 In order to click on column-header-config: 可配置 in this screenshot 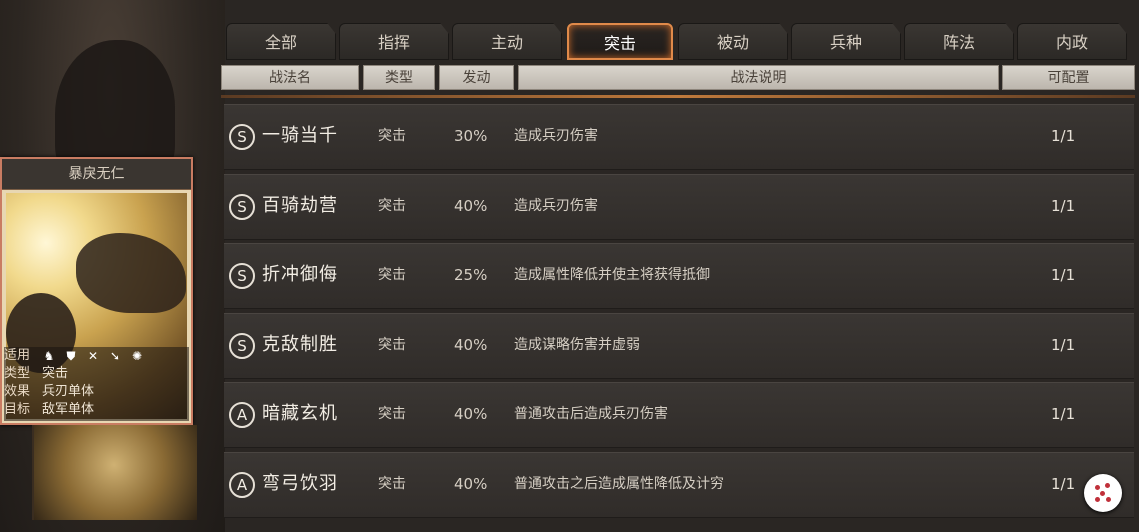, I will do `click(1068, 77)`.